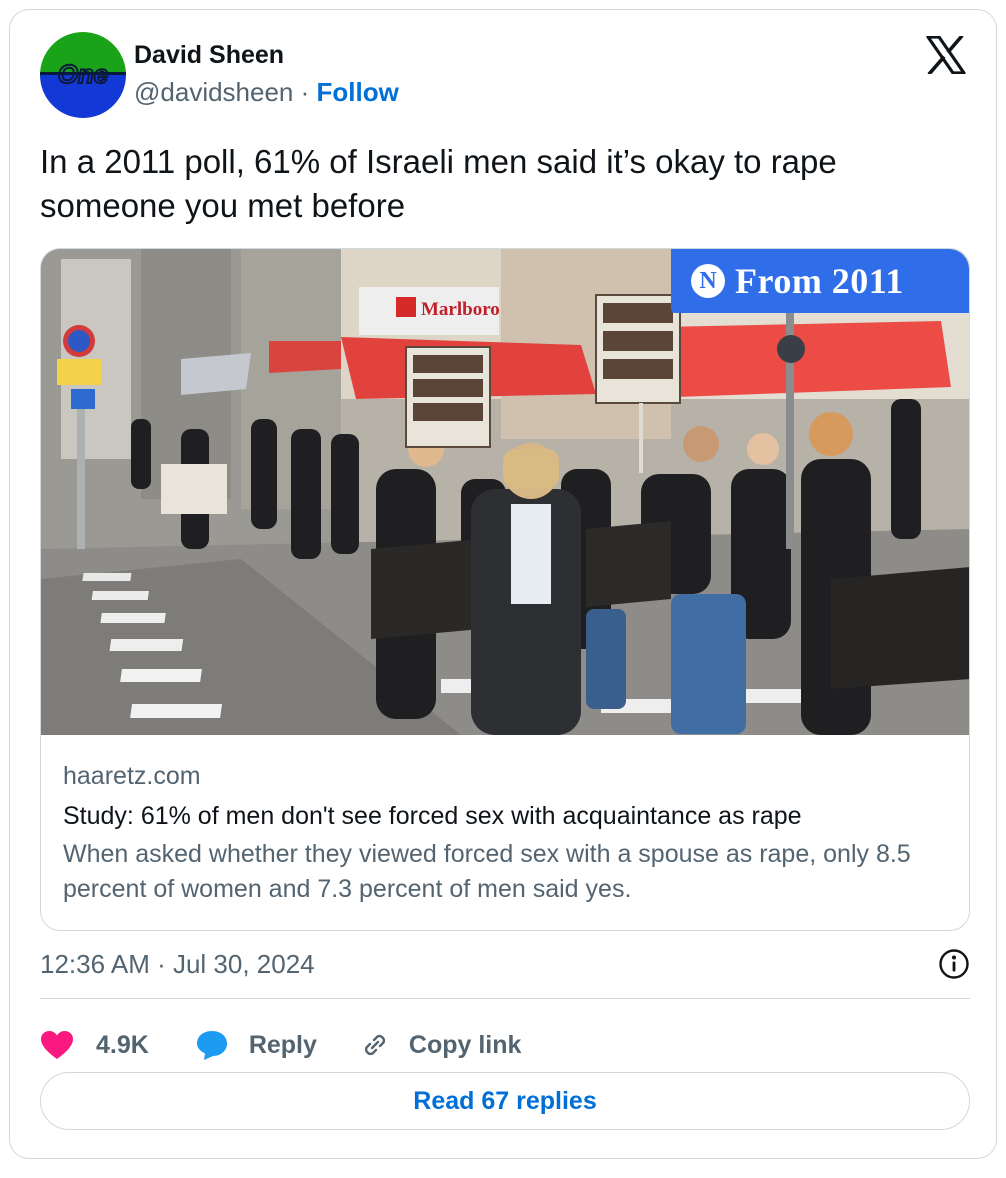  I want to click on info-icon, so click(954, 964).